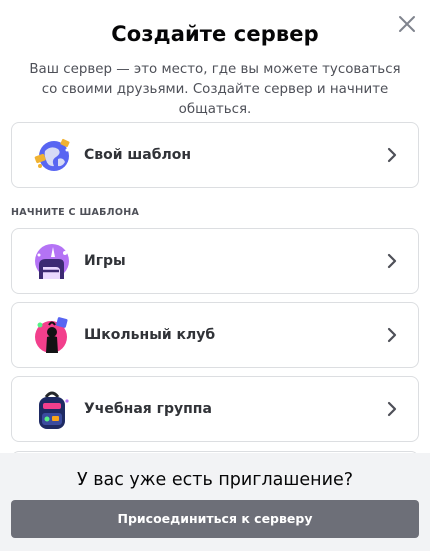 The image size is (430, 551). Describe the element at coordinates (215, 155) in the screenshot. I see `option-custom-template: Свой шаблон` at that location.